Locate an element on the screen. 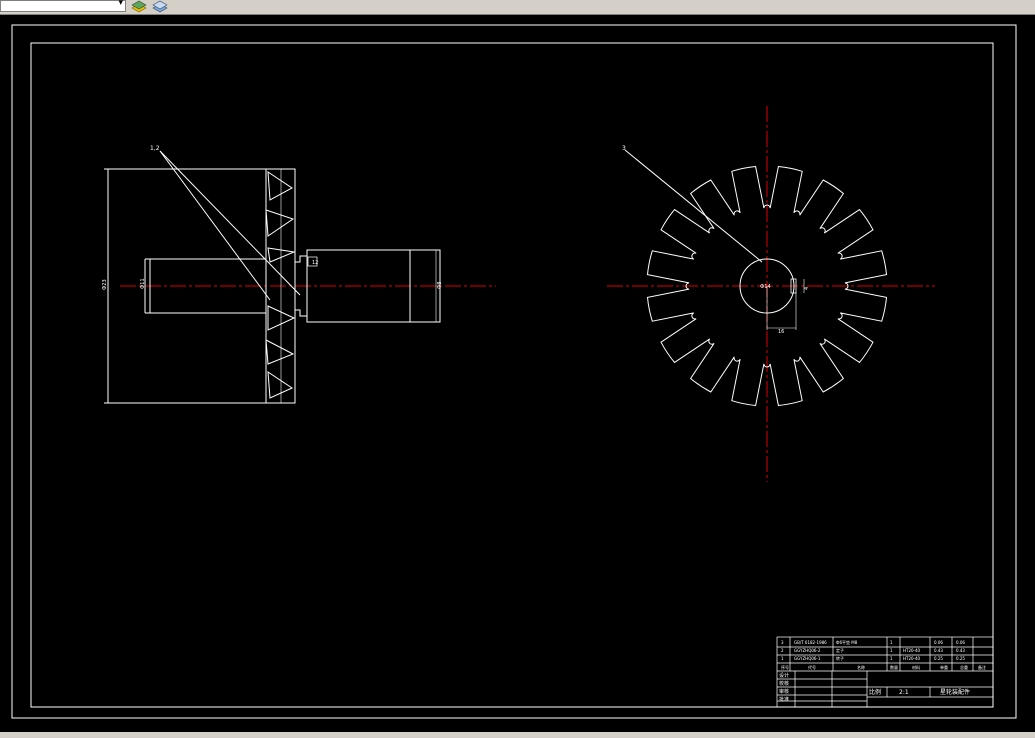 The width and height of the screenshot is (1035, 738). role-3: 批准 is located at coordinates (784, 699).